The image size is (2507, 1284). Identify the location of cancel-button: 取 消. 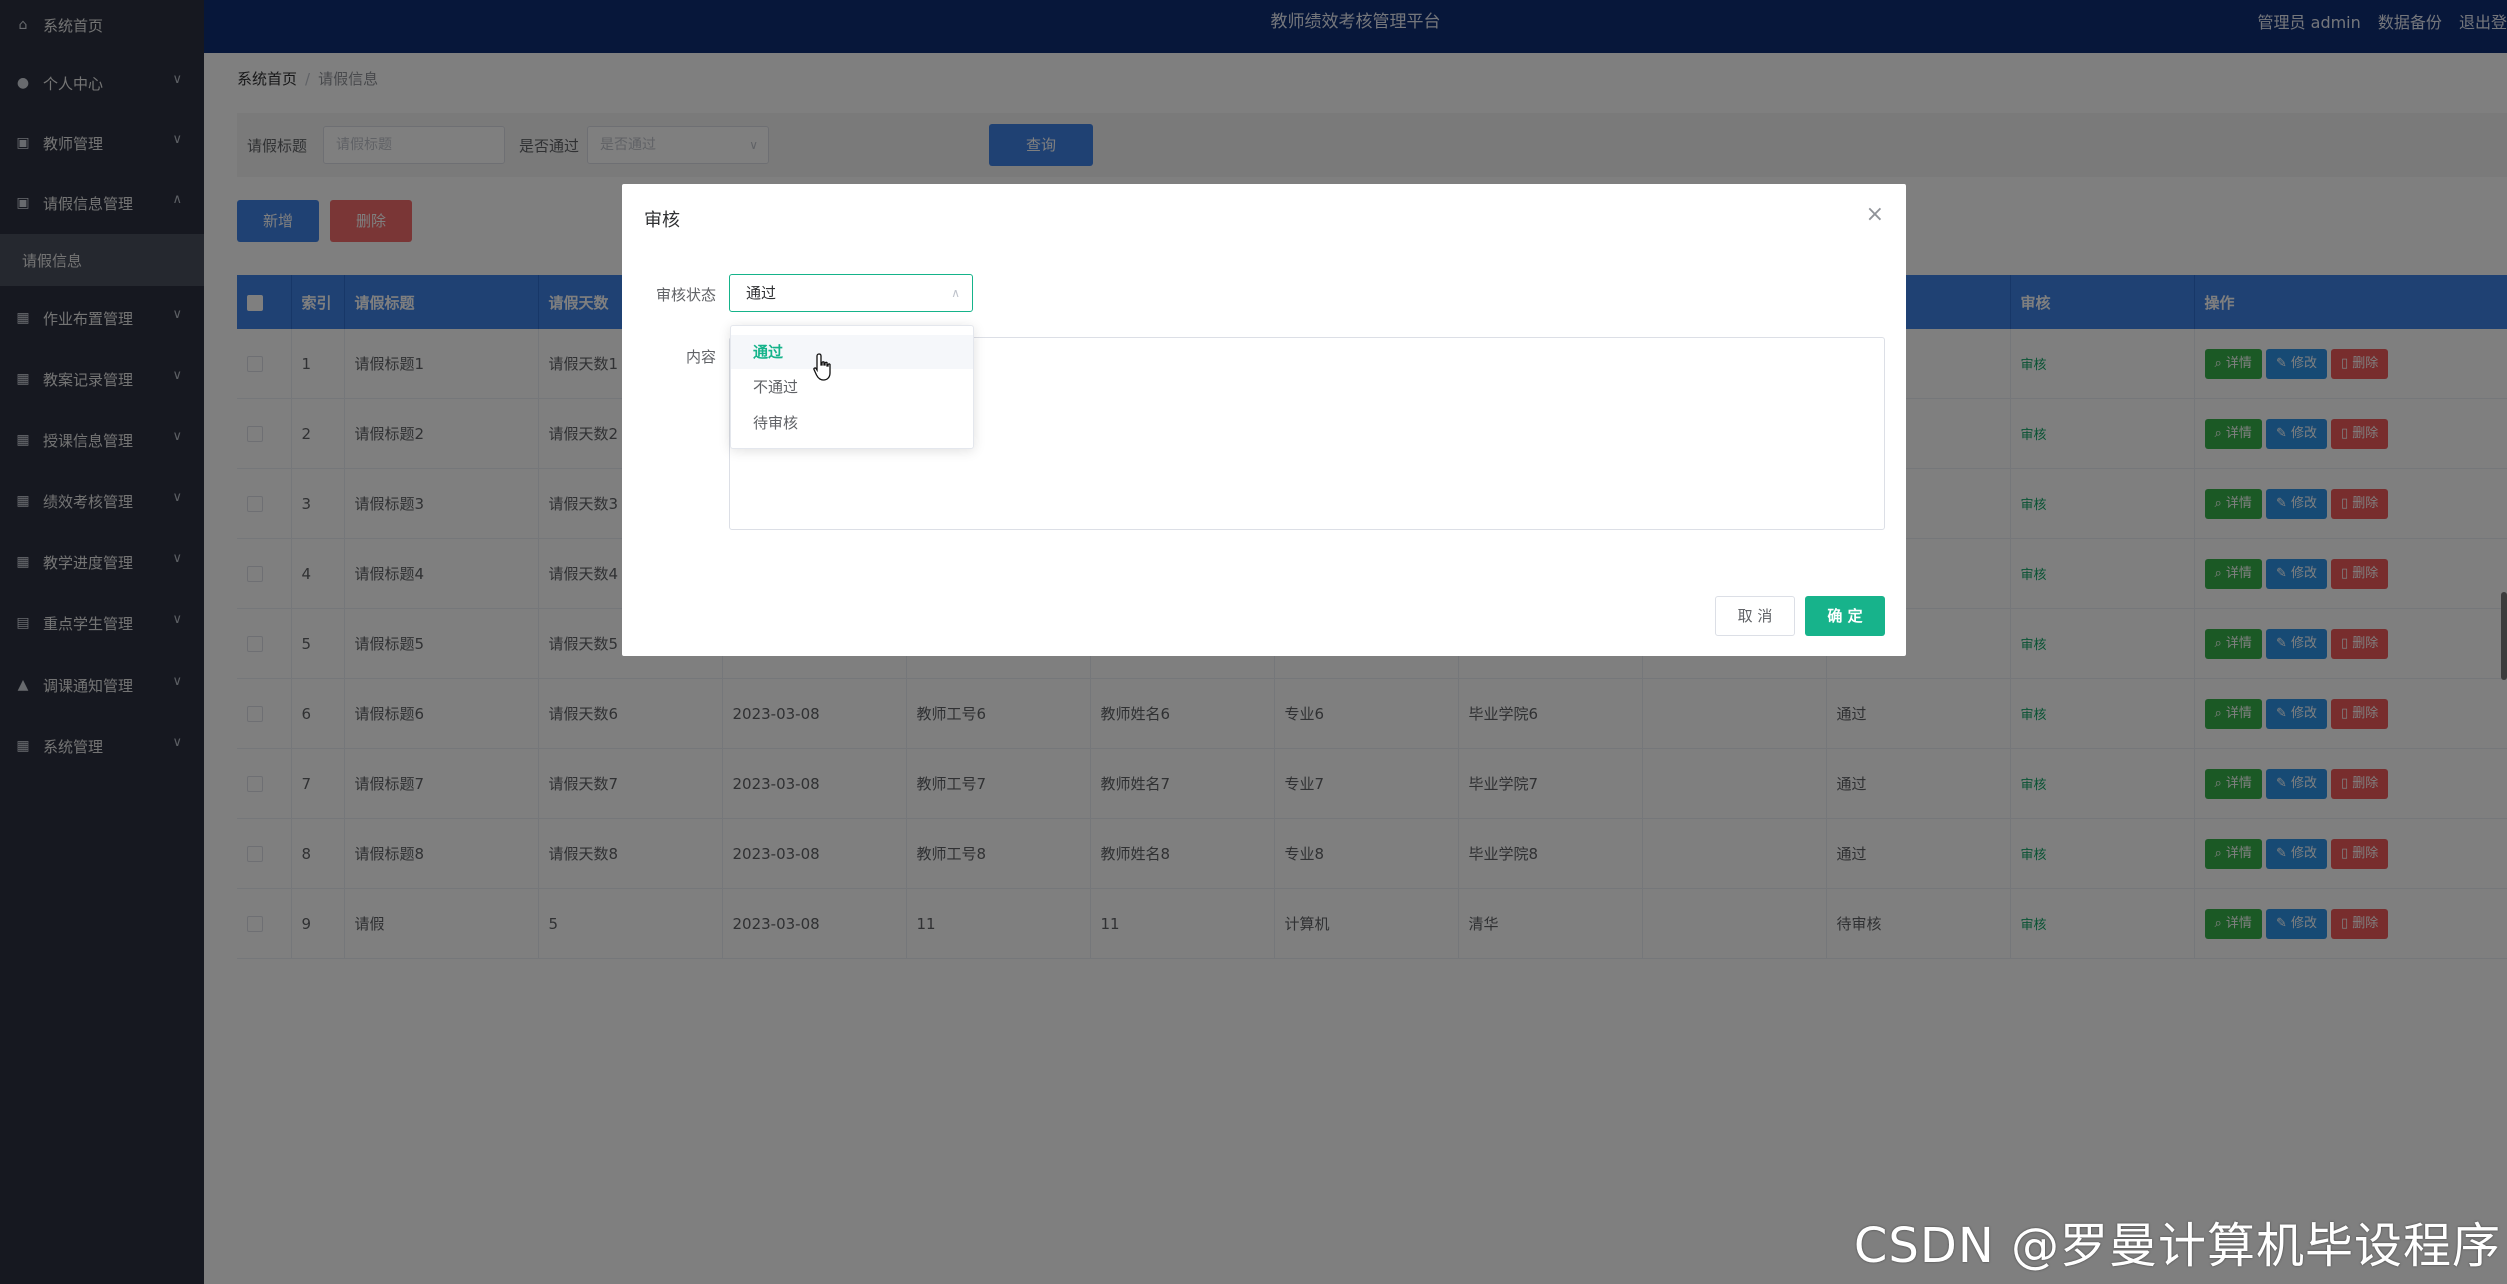
(1755, 616).